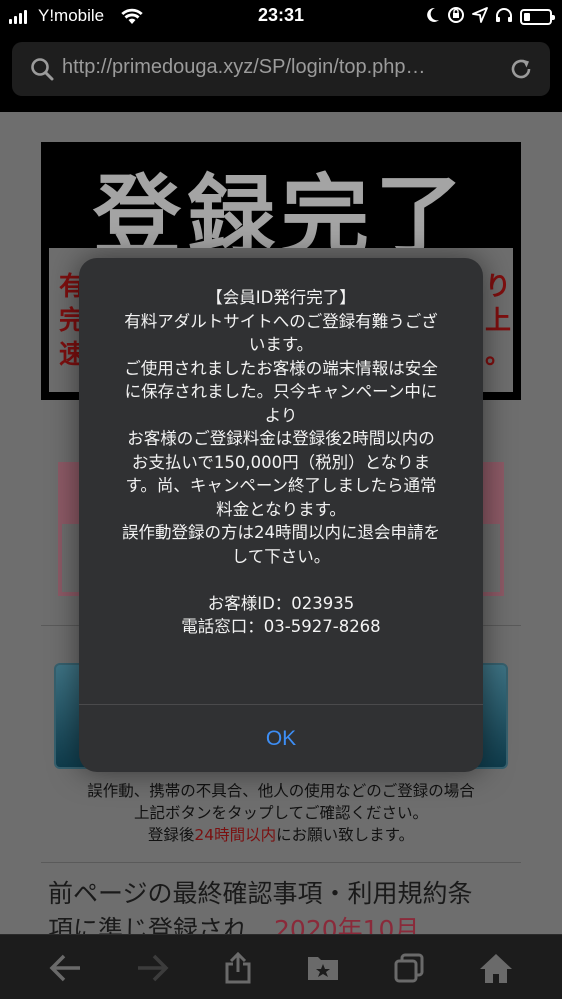 The height and width of the screenshot is (999, 562). I want to click on alert-line: より, so click(281, 415).